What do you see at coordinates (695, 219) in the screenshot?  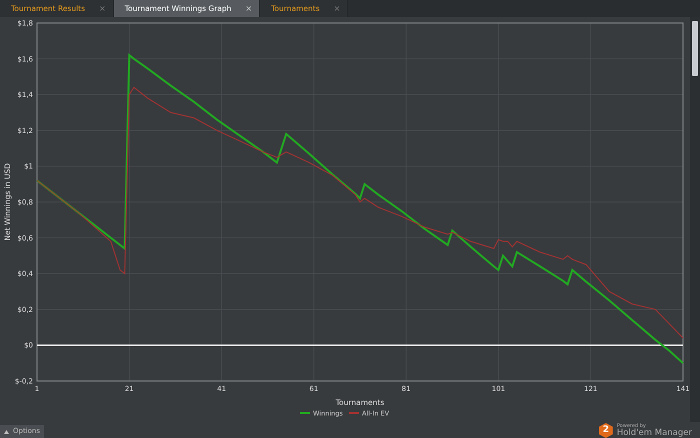 I see `scrollbar` at bounding box center [695, 219].